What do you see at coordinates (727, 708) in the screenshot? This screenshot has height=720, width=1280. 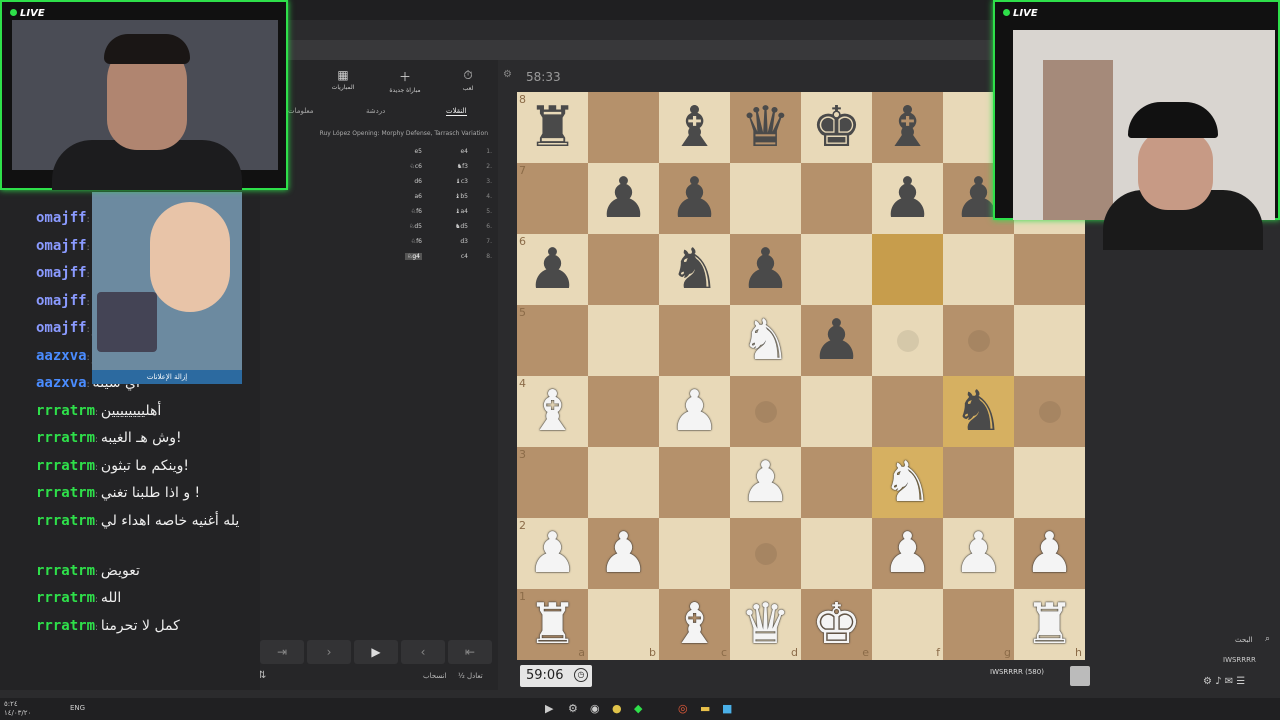 I see `window-icon: ■` at bounding box center [727, 708].